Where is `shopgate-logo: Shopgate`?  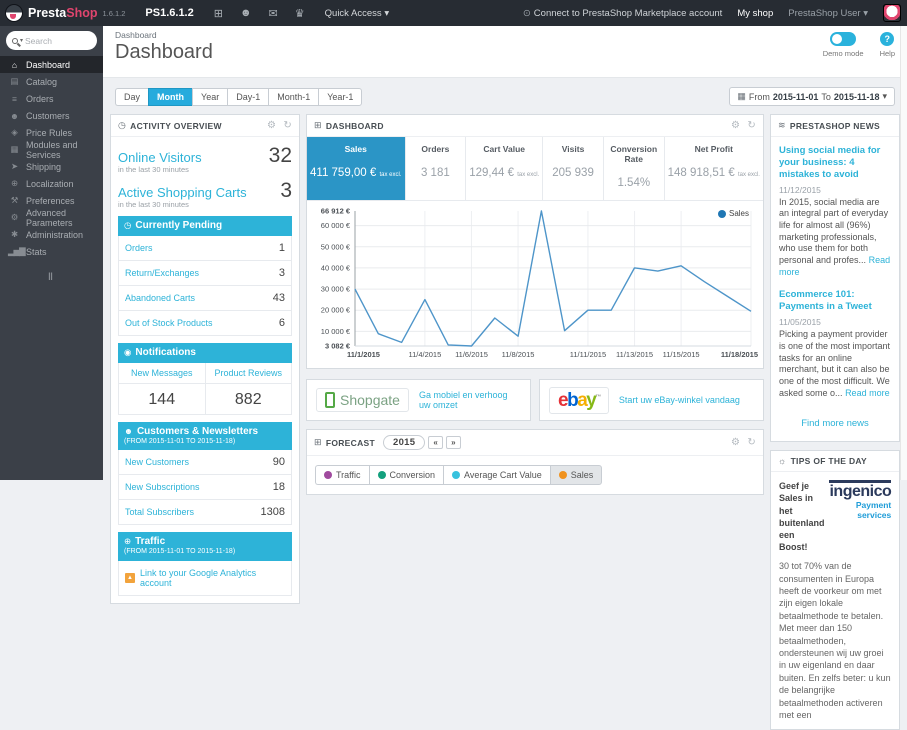
shopgate-logo: Shopgate is located at coordinates (362, 400).